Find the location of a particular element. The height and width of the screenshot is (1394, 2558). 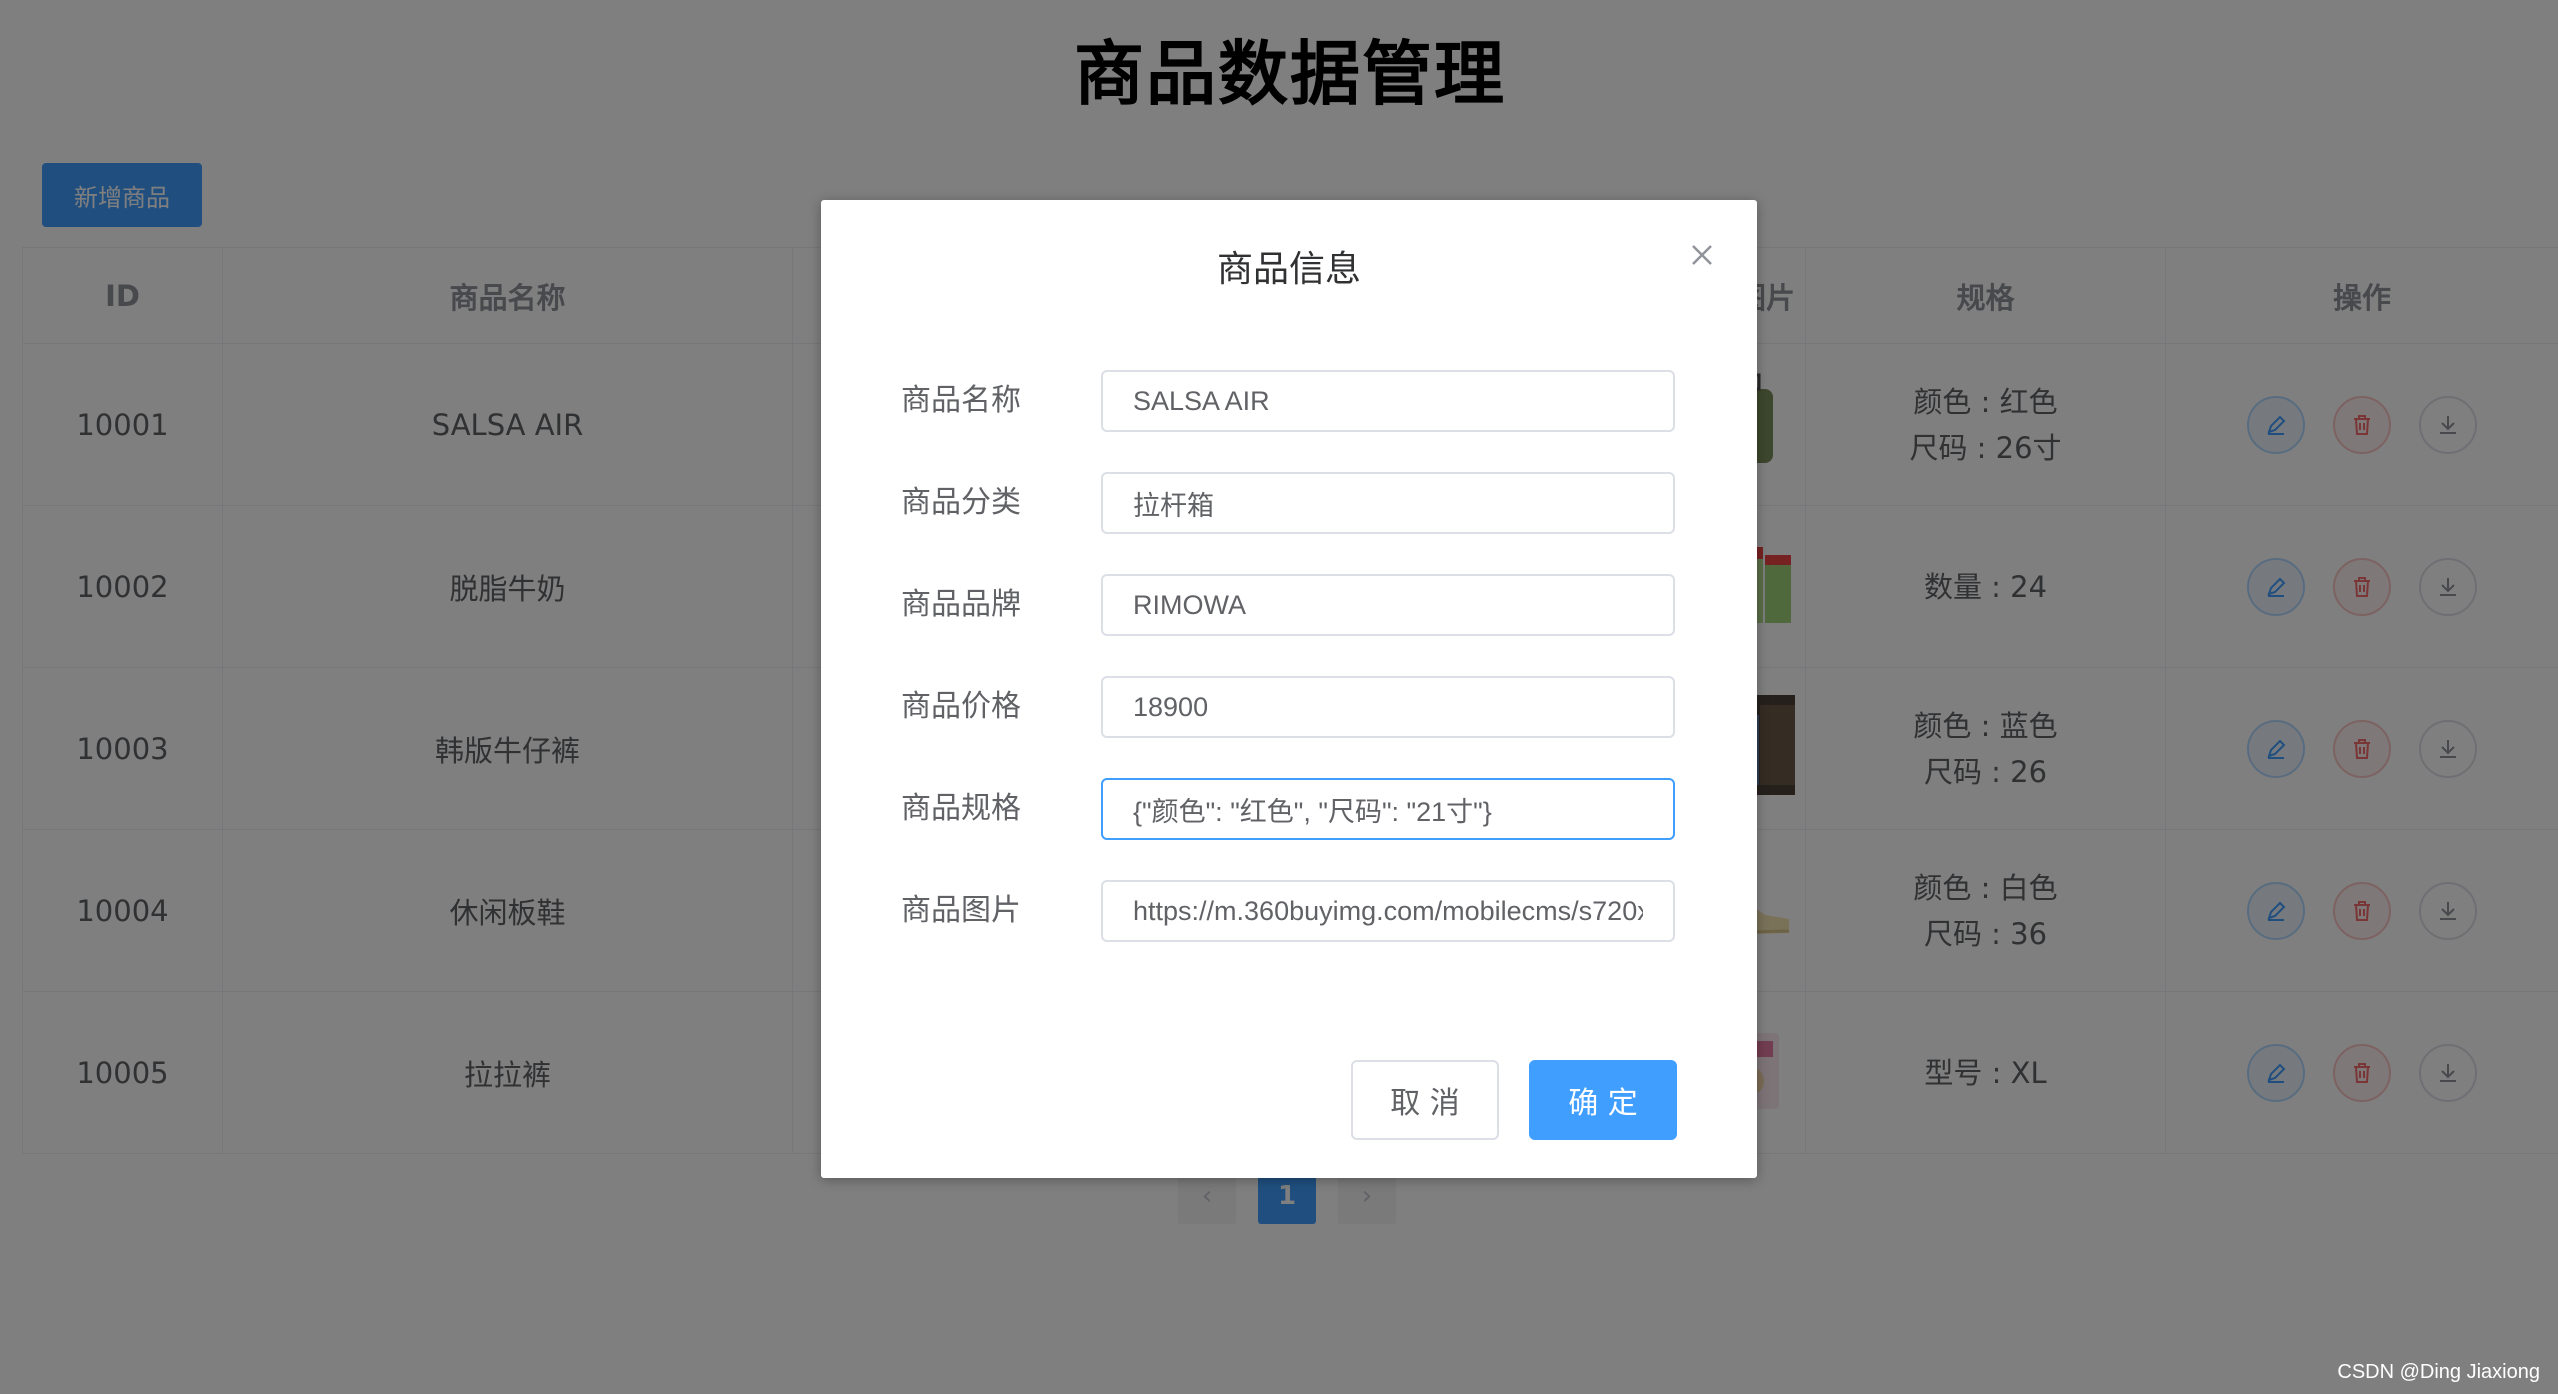

form-row-brand: 商品品牌 is located at coordinates (1289, 605).